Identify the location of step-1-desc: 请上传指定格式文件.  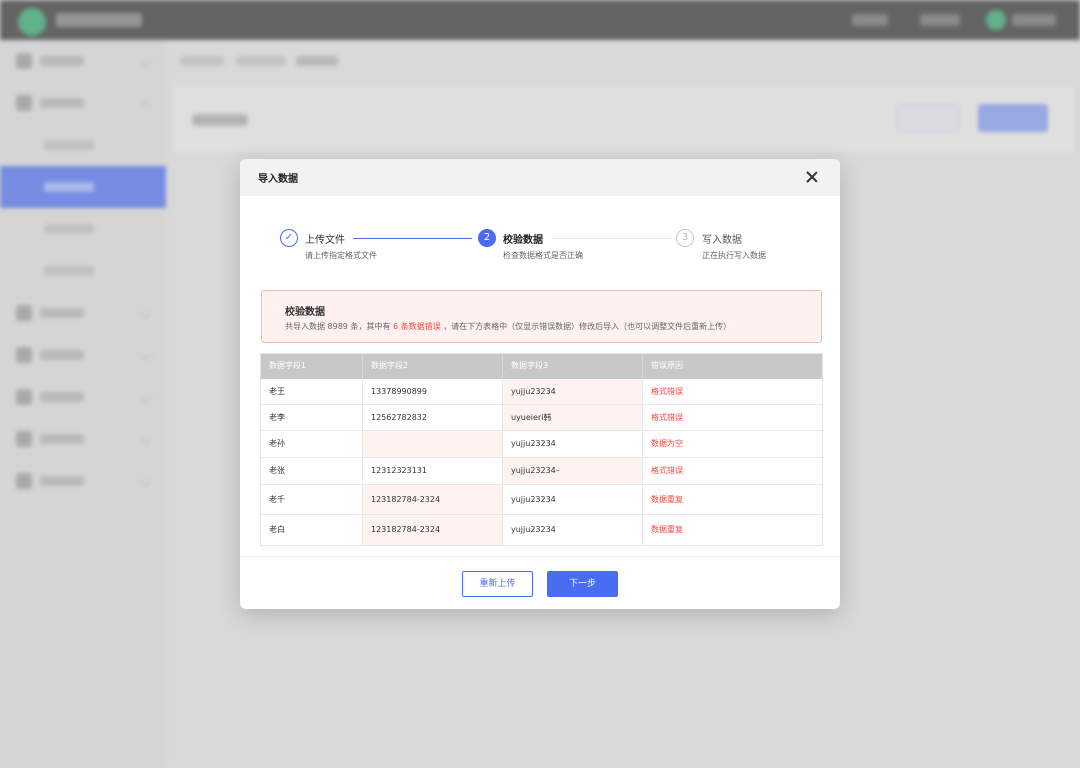
(341, 255).